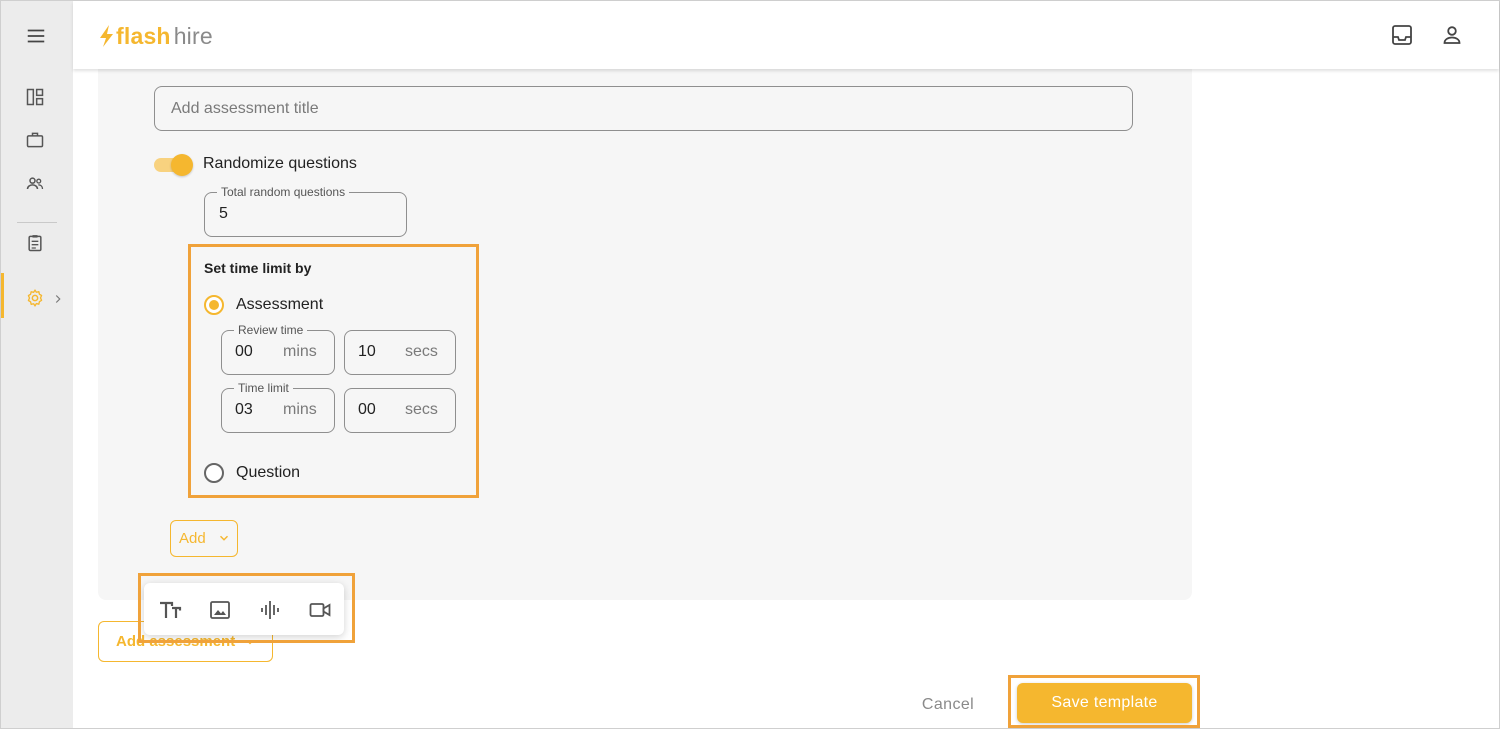 The image size is (1500, 729). I want to click on clipboard-icon, so click(36, 244).